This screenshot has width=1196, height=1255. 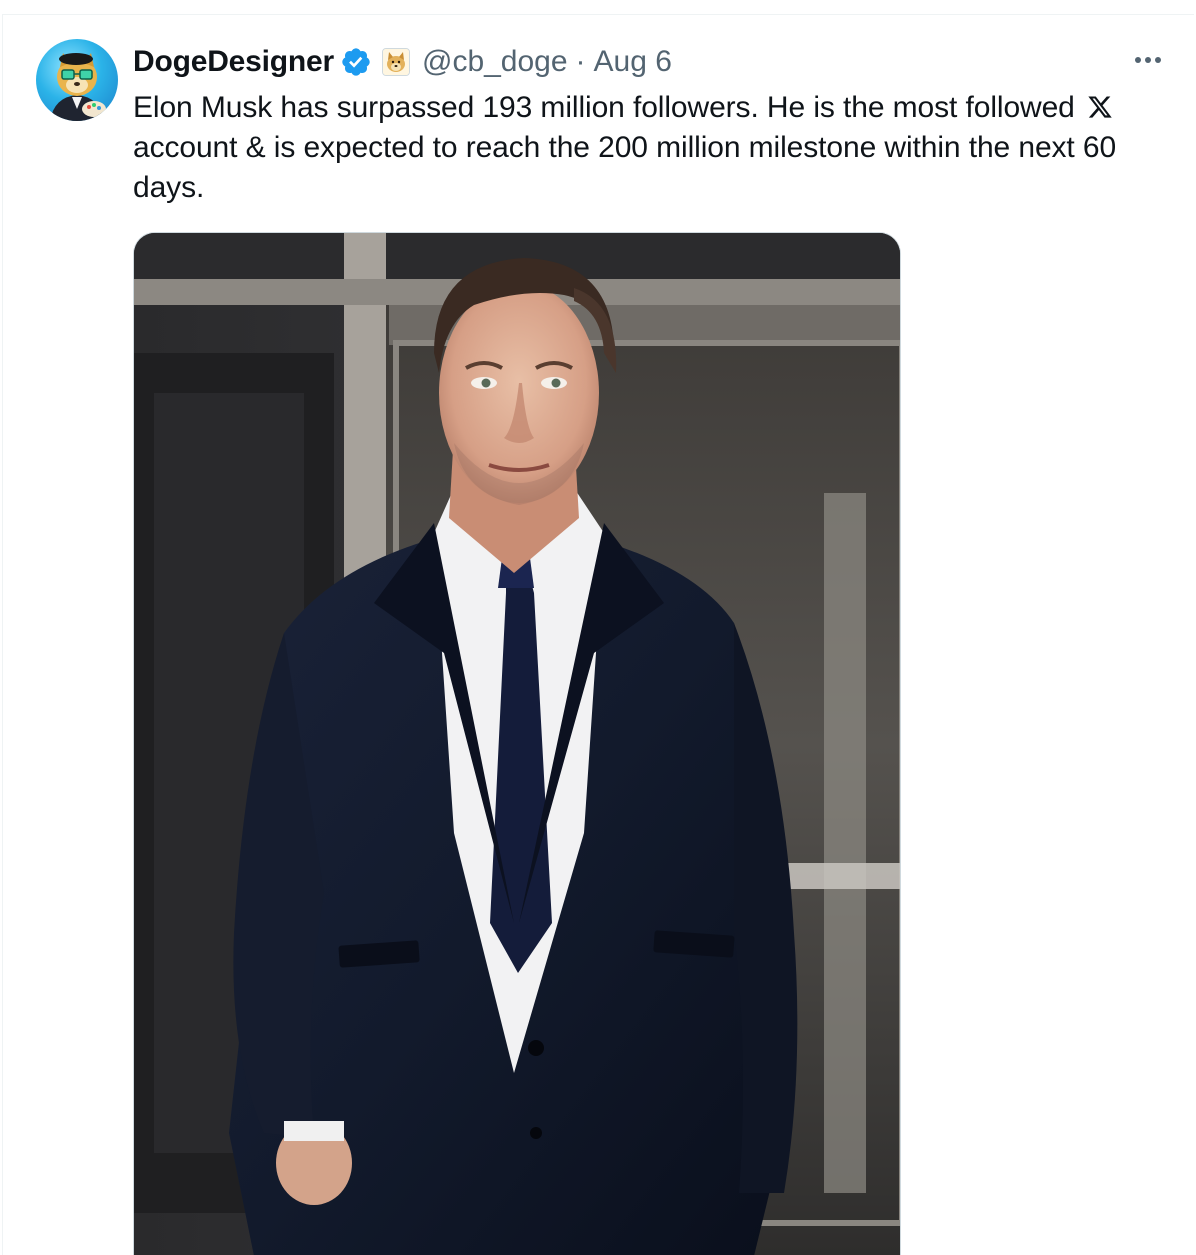 I want to click on author-display-name: DogeDesigner, so click(x=233, y=62).